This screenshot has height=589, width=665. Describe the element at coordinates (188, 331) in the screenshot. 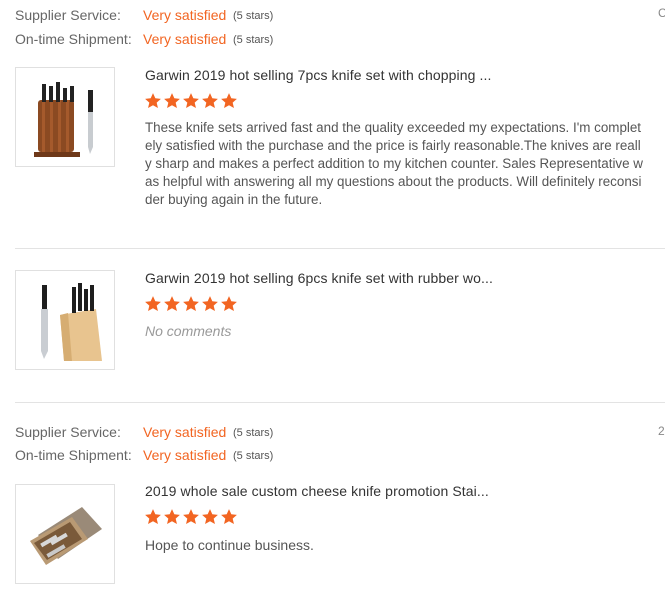

I see `review-comment: No comments` at that location.